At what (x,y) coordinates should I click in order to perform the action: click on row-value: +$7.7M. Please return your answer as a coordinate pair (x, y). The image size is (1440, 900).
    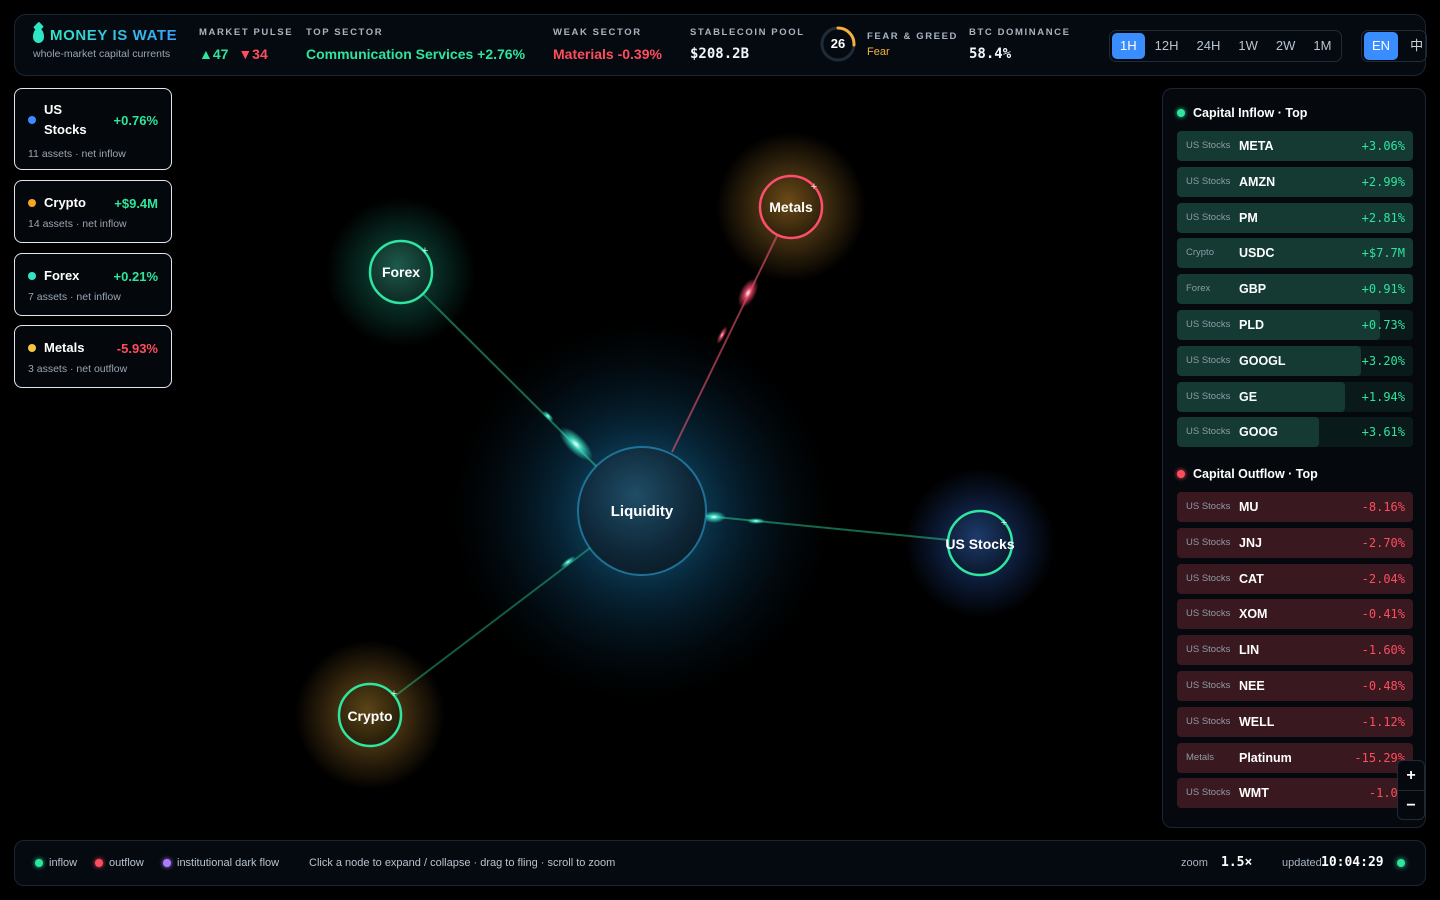
    Looking at the image, I should click on (1383, 253).